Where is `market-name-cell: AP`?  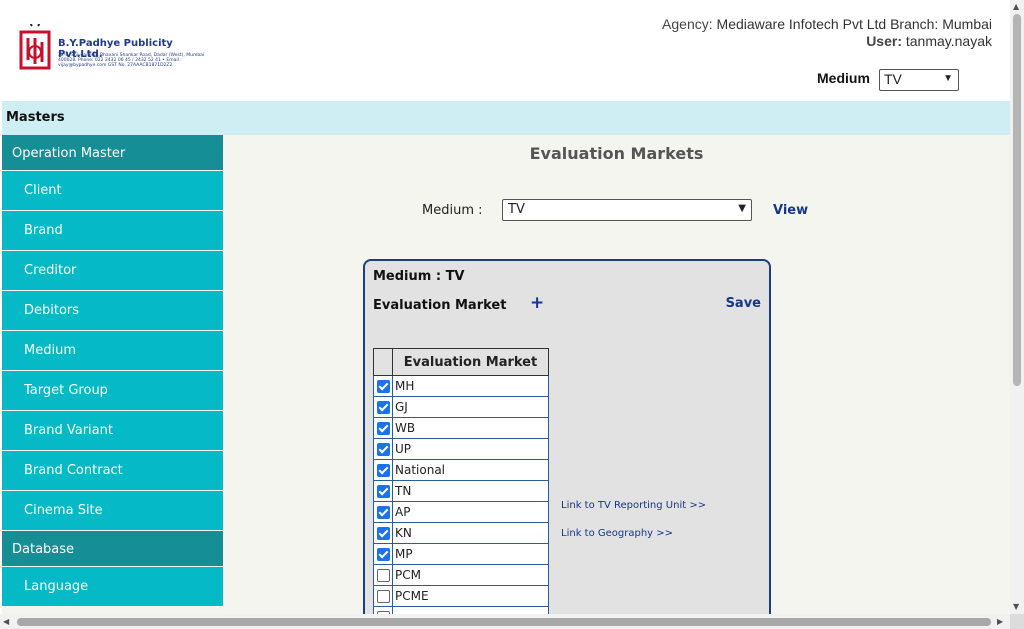 market-name-cell: AP is located at coordinates (470, 512).